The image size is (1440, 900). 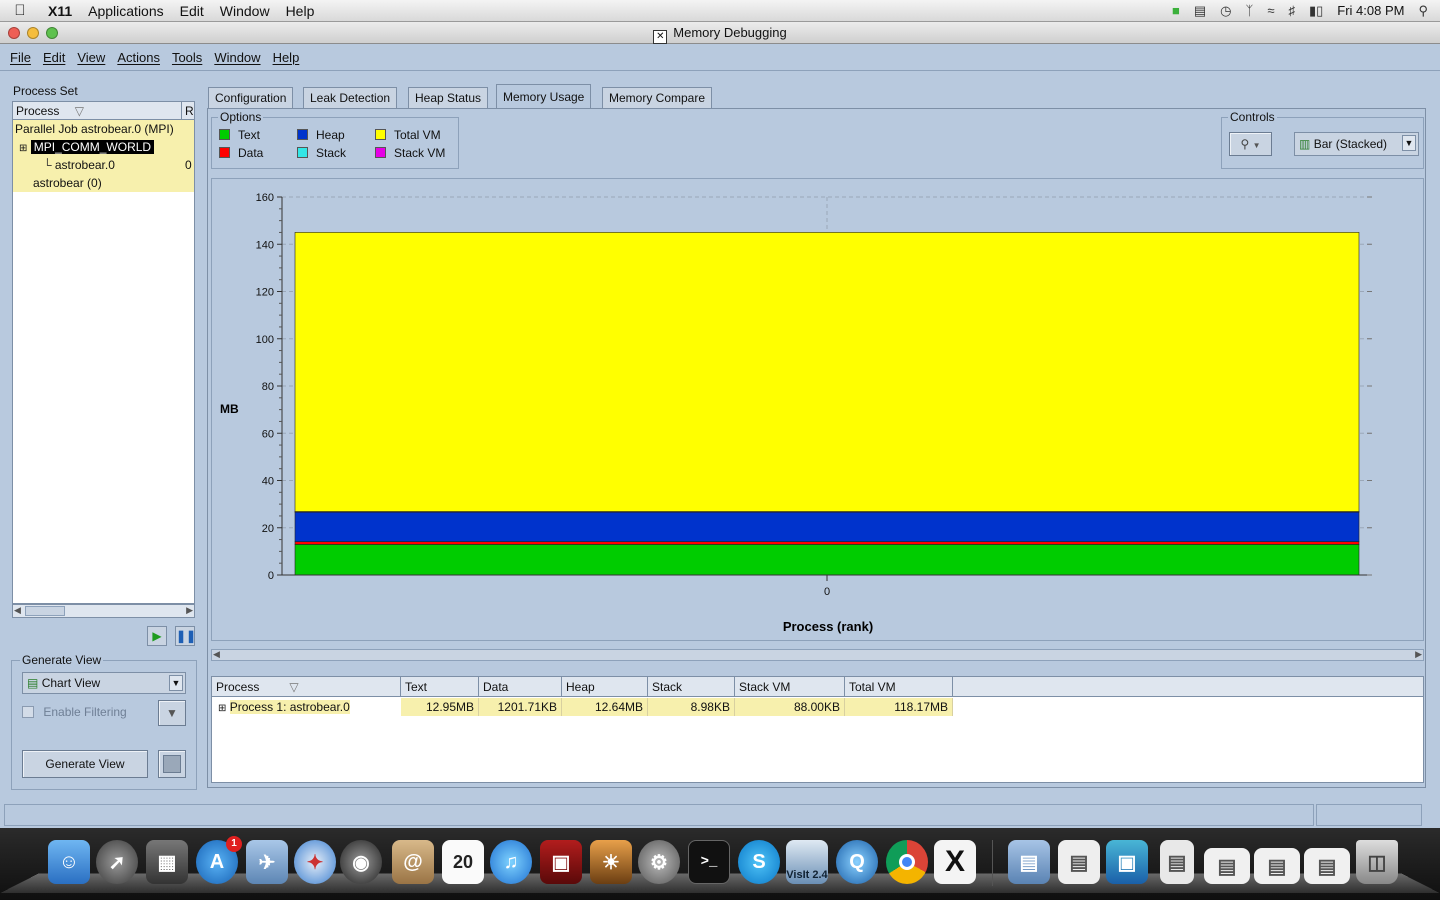 What do you see at coordinates (1277, 866) in the screenshot?
I see `minimized-window-3-icon: ▤` at bounding box center [1277, 866].